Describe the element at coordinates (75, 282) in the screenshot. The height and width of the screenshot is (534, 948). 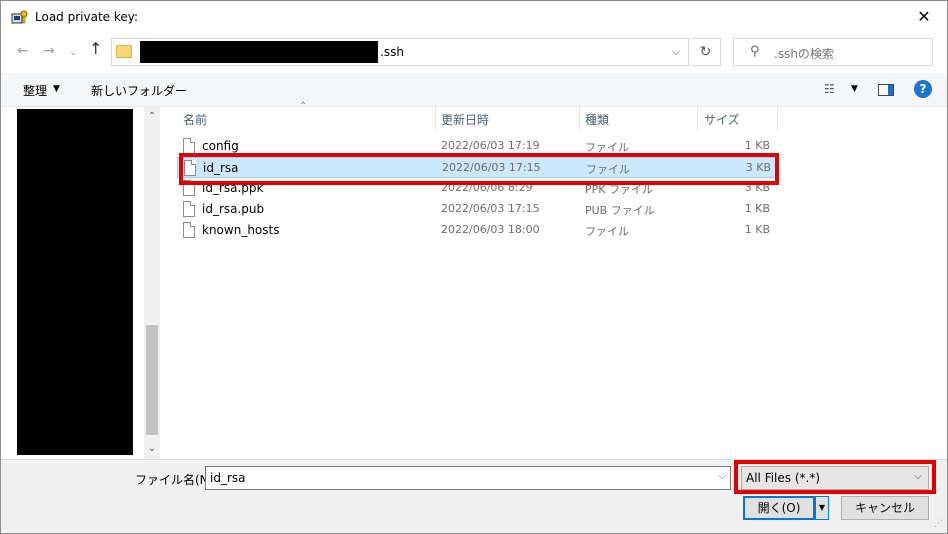
I see `redacted-navigation-tree` at that location.